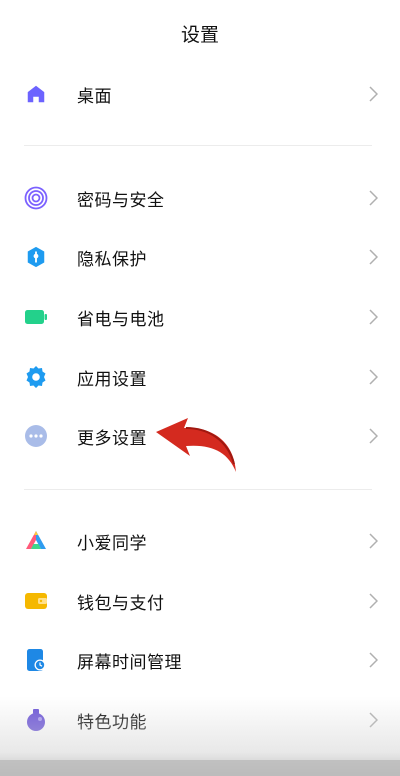 The height and width of the screenshot is (776, 400). I want to click on gear-icon, so click(36, 377).